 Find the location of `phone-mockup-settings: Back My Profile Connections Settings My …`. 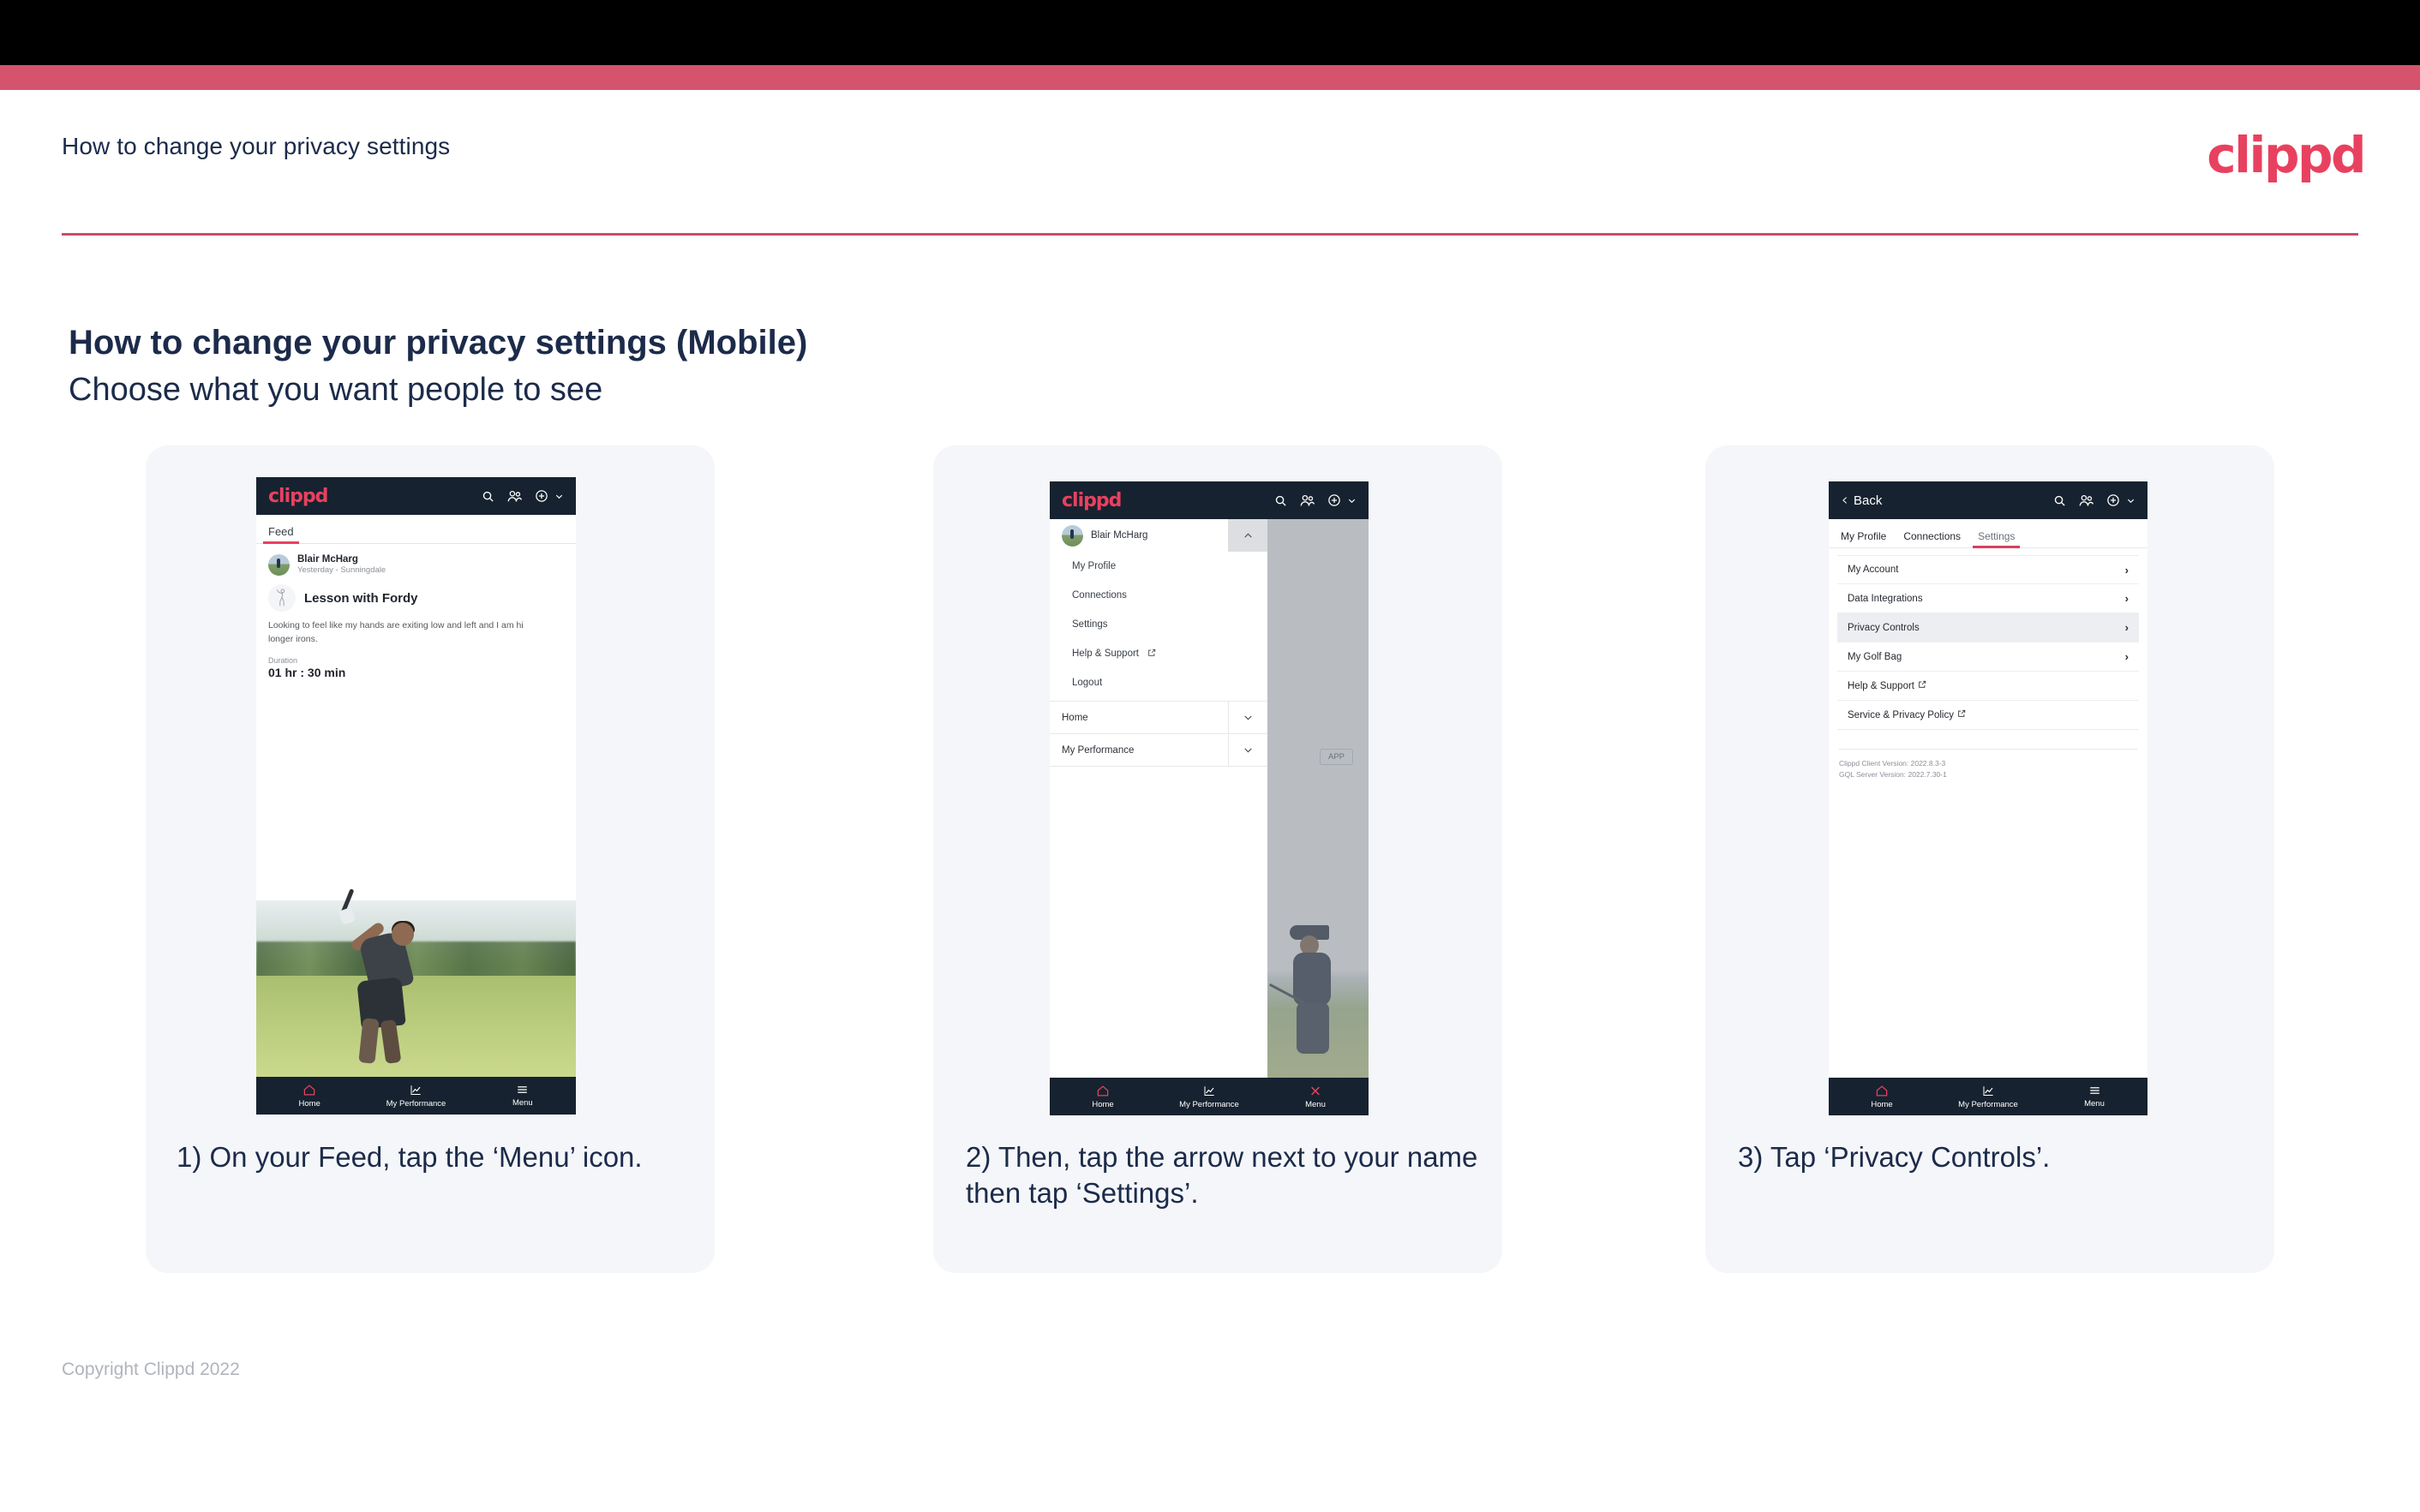

phone-mockup-settings: Back My Profile Connections Settings My … is located at coordinates (1988, 798).